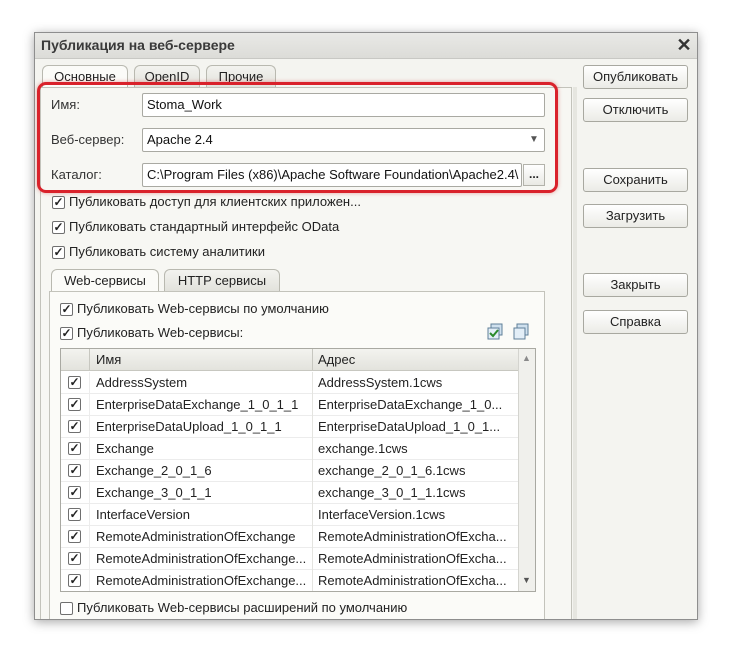 Image resolution: width=732 pixels, height=651 pixels. What do you see at coordinates (289, 449) in the screenshot?
I see `table-row: ✓ Exchange exchange.1cws` at bounding box center [289, 449].